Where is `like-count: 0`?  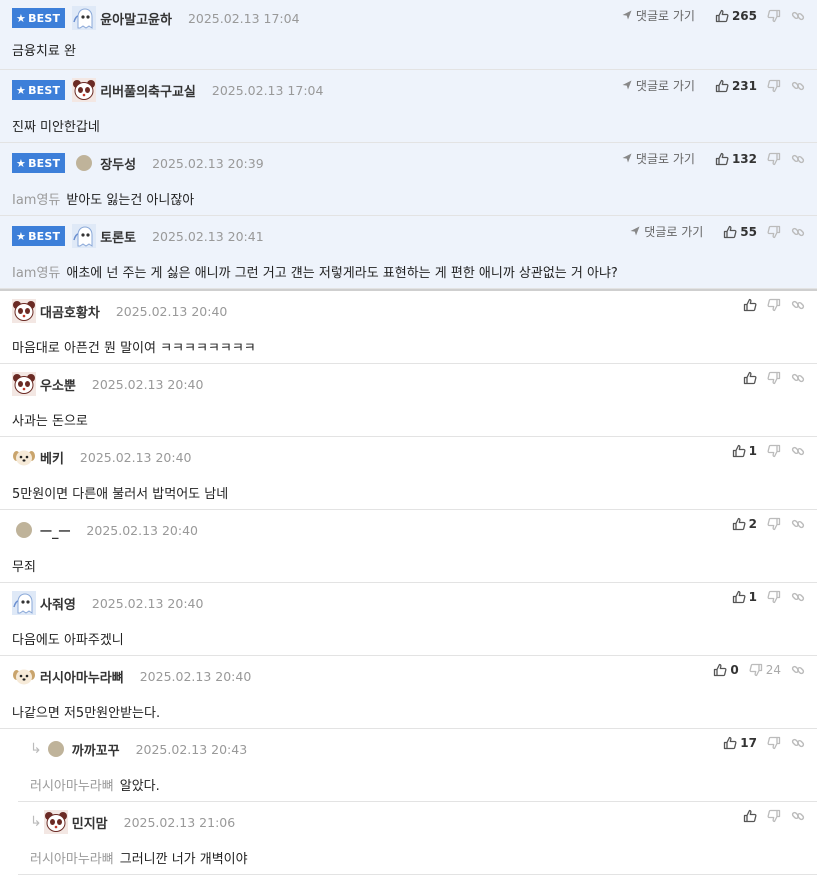
like-count: 0 is located at coordinates (734, 670).